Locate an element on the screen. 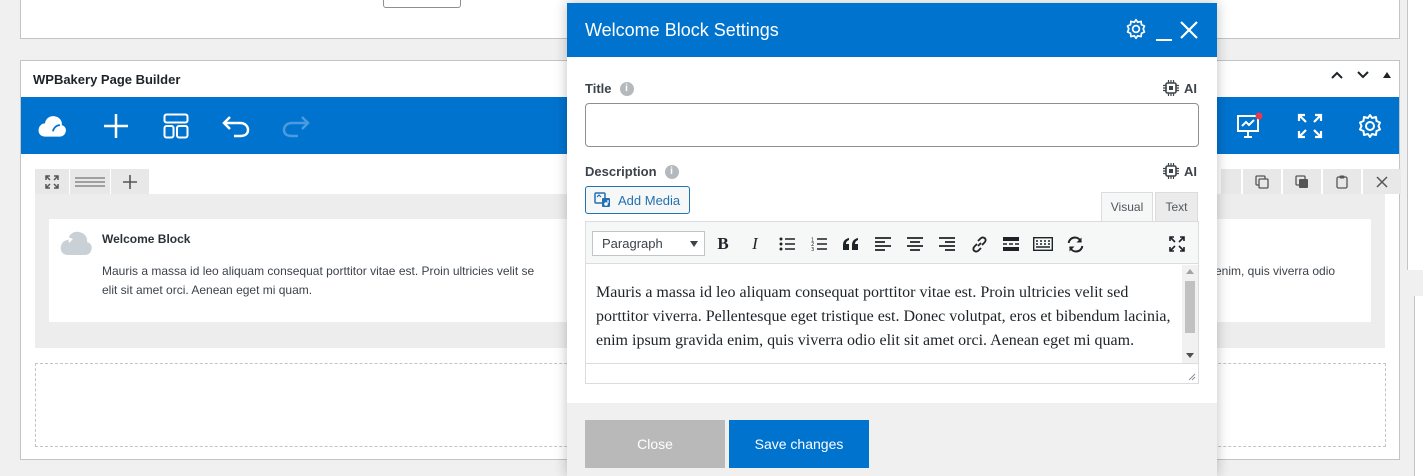 The height and width of the screenshot is (476, 1423). refresh-icon is located at coordinates (1075, 244).